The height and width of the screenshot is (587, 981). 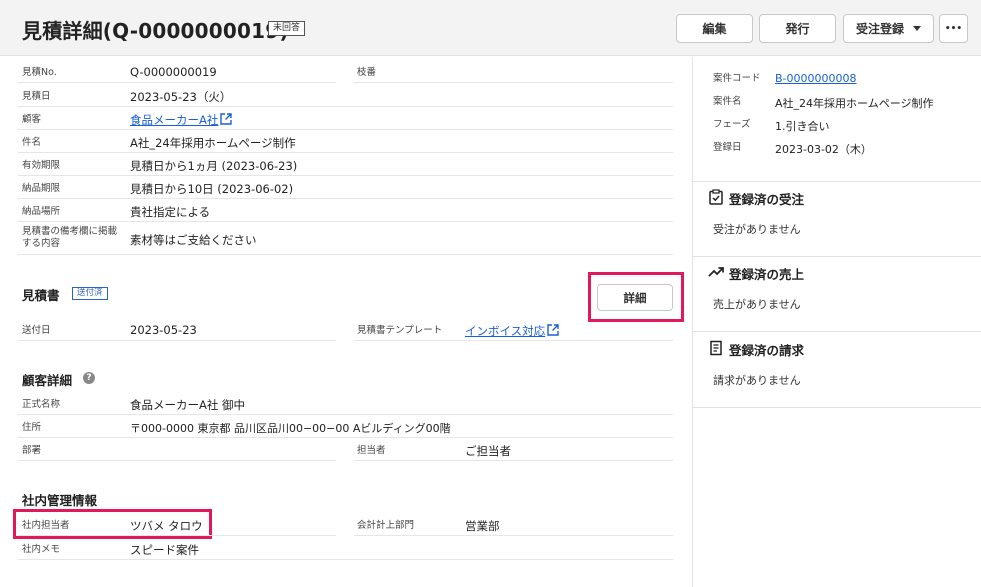 I want to click on remarks-label-line2: する内容, so click(x=41, y=243).